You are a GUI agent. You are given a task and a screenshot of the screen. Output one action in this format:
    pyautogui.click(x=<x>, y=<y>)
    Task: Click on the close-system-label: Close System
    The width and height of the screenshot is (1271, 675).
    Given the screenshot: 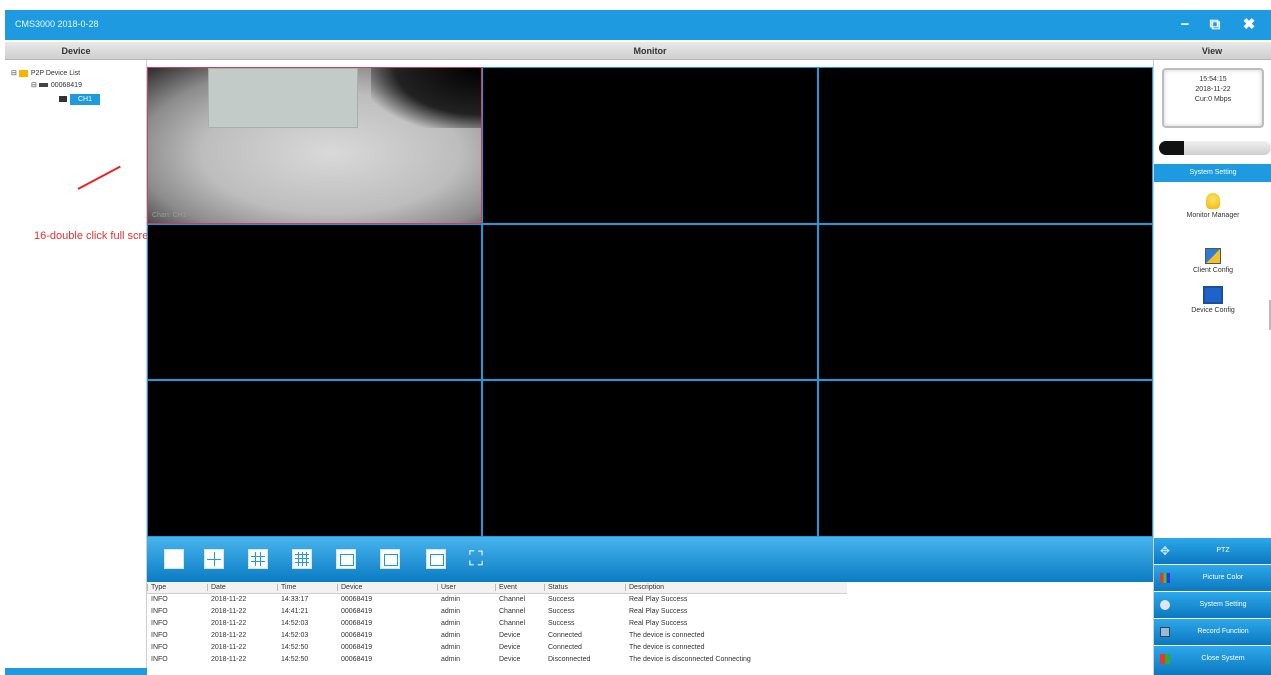 What is the action you would take?
    pyautogui.click(x=1223, y=658)
    